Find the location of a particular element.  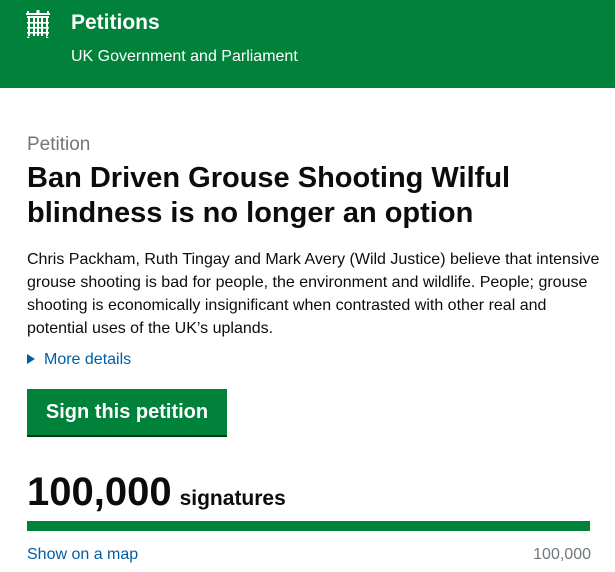

show-on-map-link: Show on a map is located at coordinates (82, 555).